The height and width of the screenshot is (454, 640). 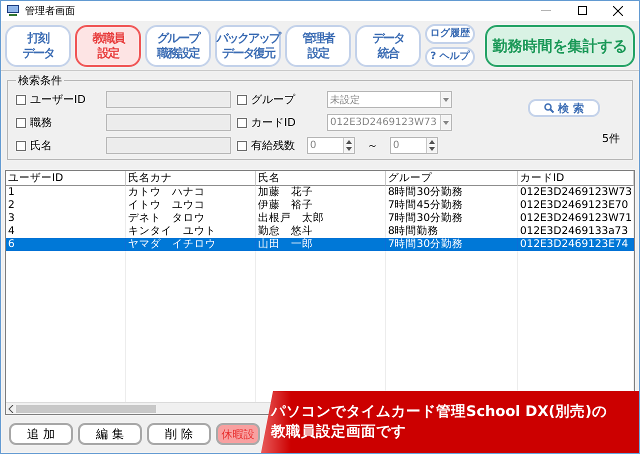 I want to click on search-icon, so click(x=549, y=108).